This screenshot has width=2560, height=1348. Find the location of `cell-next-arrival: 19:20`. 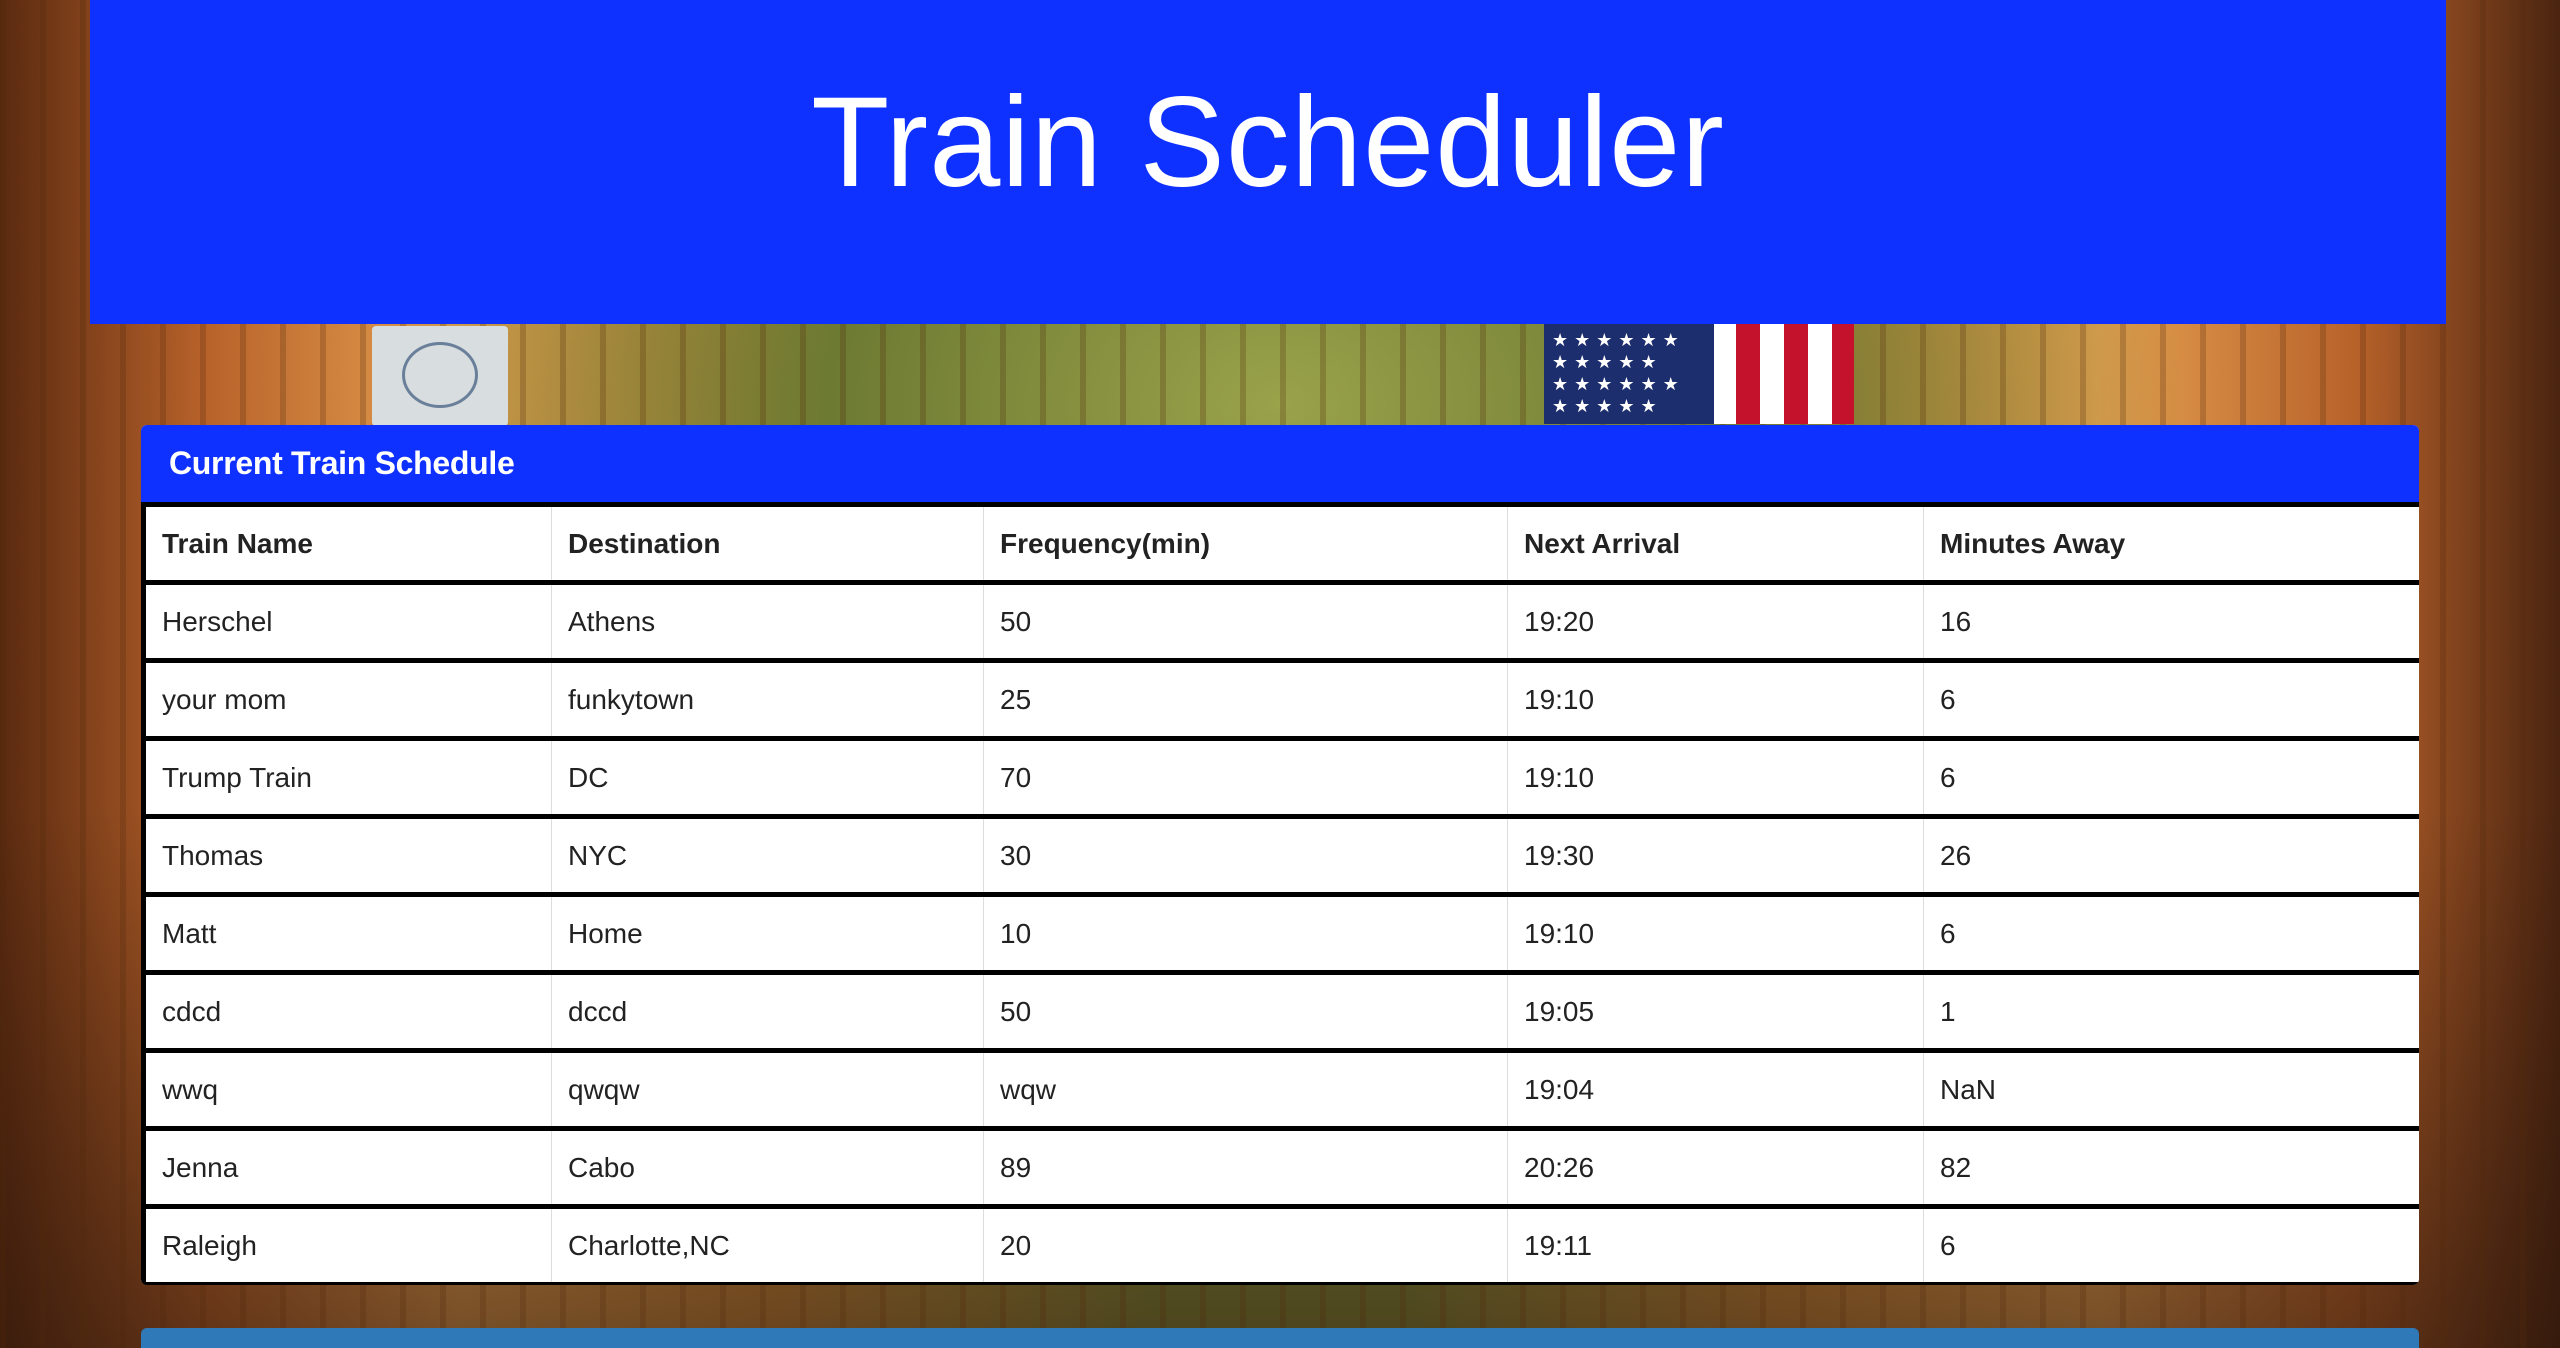

cell-next-arrival: 19:20 is located at coordinates (1715, 621).